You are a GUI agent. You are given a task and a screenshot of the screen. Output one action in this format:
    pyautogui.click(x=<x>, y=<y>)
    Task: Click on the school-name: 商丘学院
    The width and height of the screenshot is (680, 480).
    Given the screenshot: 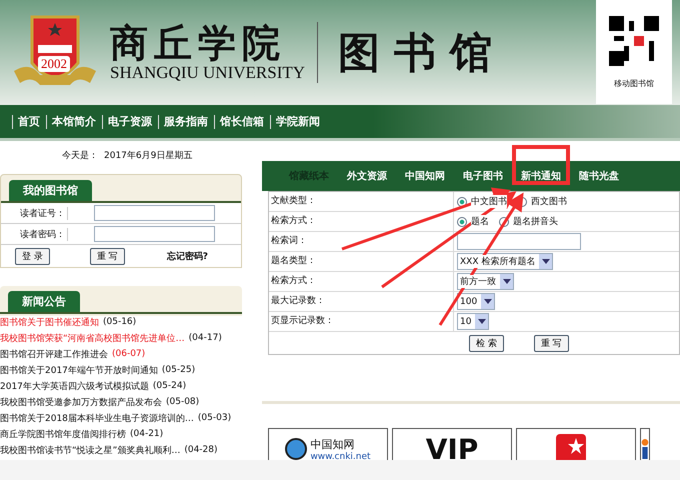 What is the action you would take?
    pyautogui.click(x=198, y=43)
    